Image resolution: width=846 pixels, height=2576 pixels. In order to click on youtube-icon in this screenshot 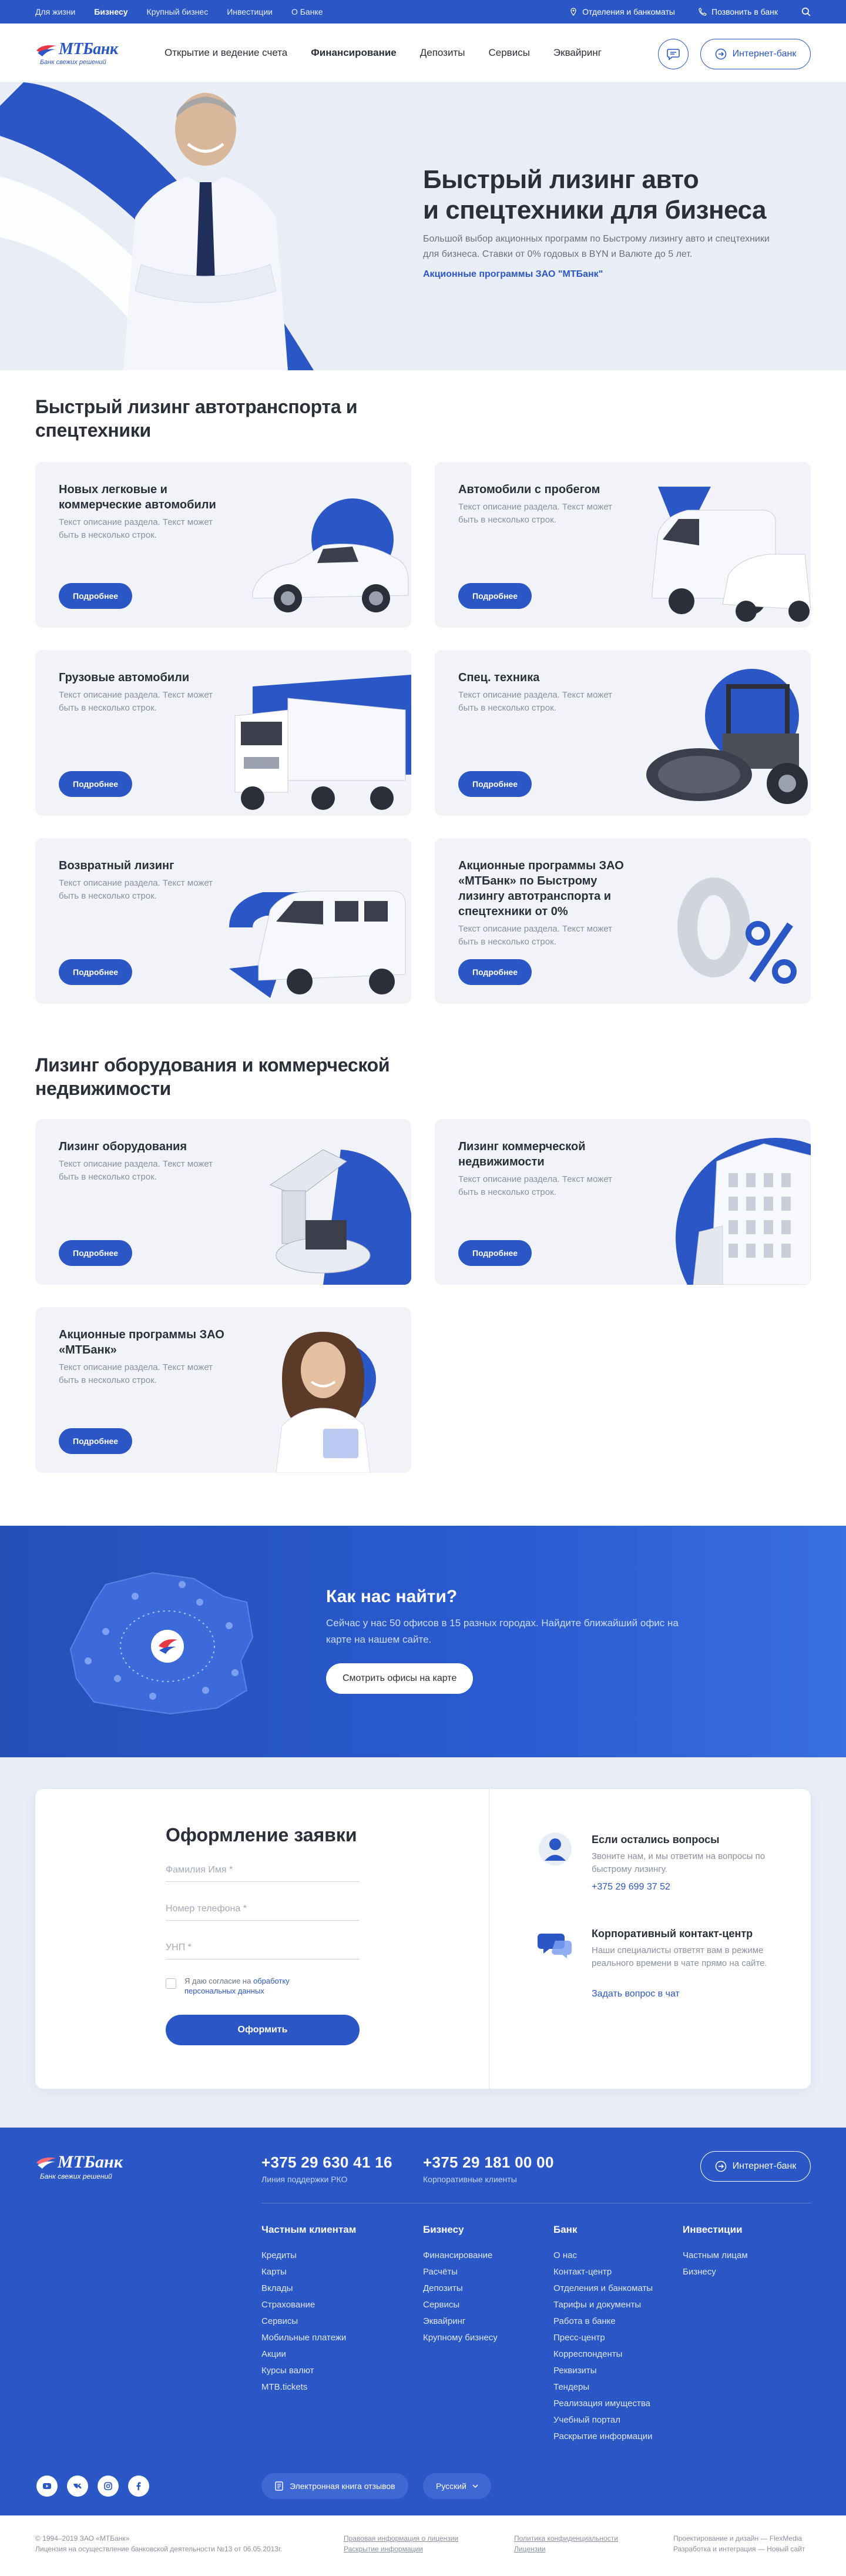, I will do `click(47, 2486)`.